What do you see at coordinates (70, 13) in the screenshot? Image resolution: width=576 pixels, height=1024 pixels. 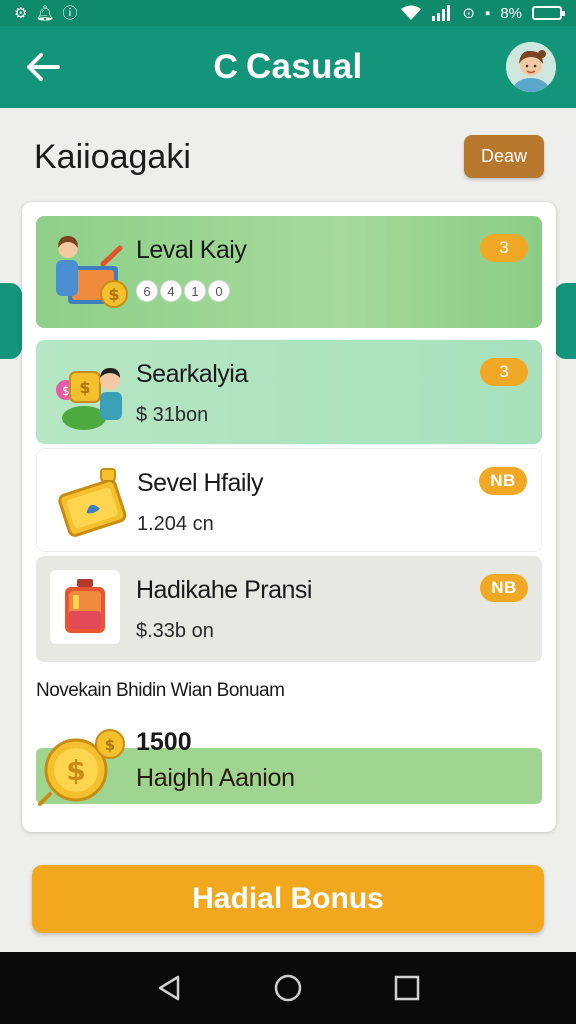 I see `info-icon: ⓘ` at bounding box center [70, 13].